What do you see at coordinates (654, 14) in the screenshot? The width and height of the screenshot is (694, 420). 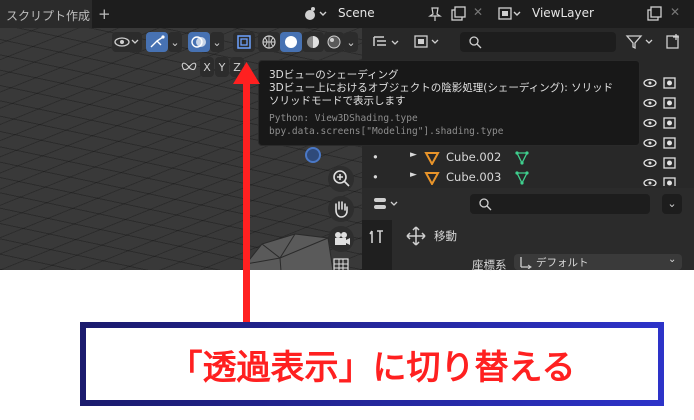 I see `new-viewlayer-icon` at bounding box center [654, 14].